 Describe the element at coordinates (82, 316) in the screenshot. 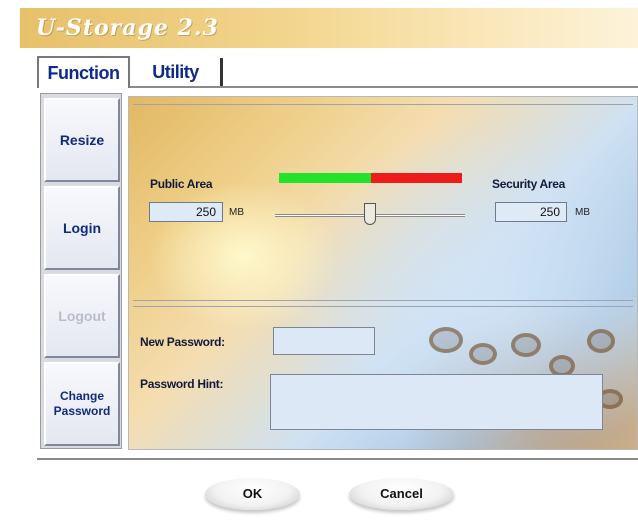

I see `logout-button: Logout` at that location.